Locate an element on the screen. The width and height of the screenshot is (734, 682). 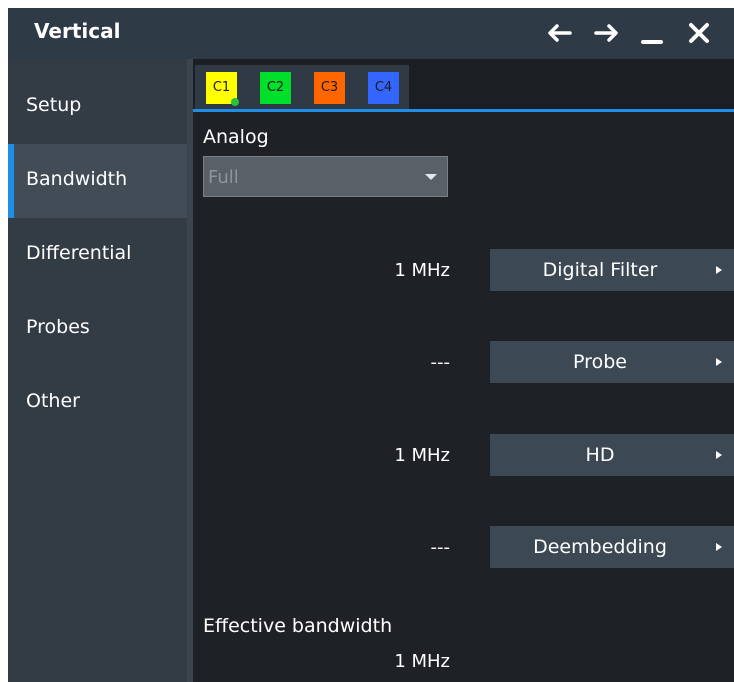
tab-c1: C1 is located at coordinates (222, 89).